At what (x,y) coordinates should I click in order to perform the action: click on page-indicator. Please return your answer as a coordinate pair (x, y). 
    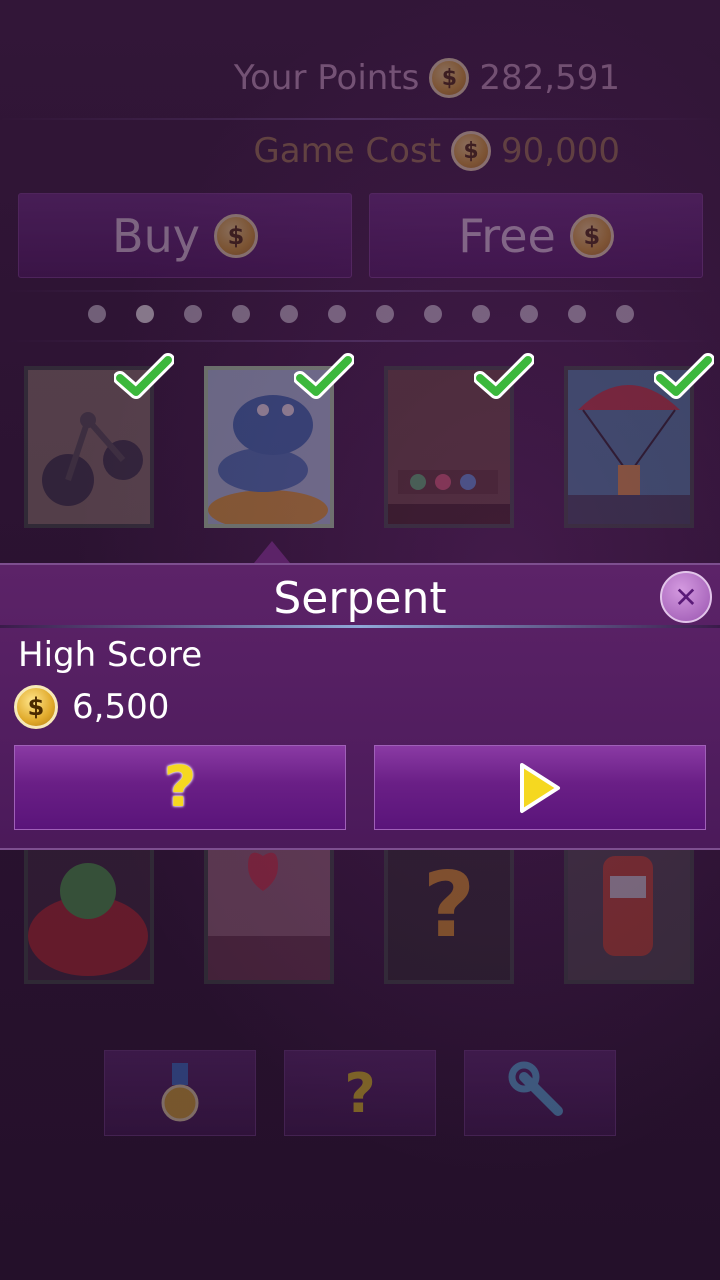
    Looking at the image, I should click on (360, 314).